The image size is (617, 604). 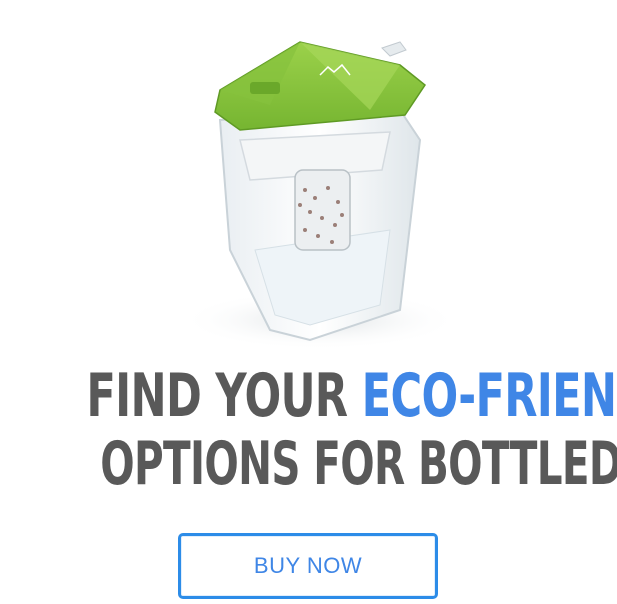 What do you see at coordinates (489, 396) in the screenshot?
I see `headline-accent: ECO-FRIENDLY` at bounding box center [489, 396].